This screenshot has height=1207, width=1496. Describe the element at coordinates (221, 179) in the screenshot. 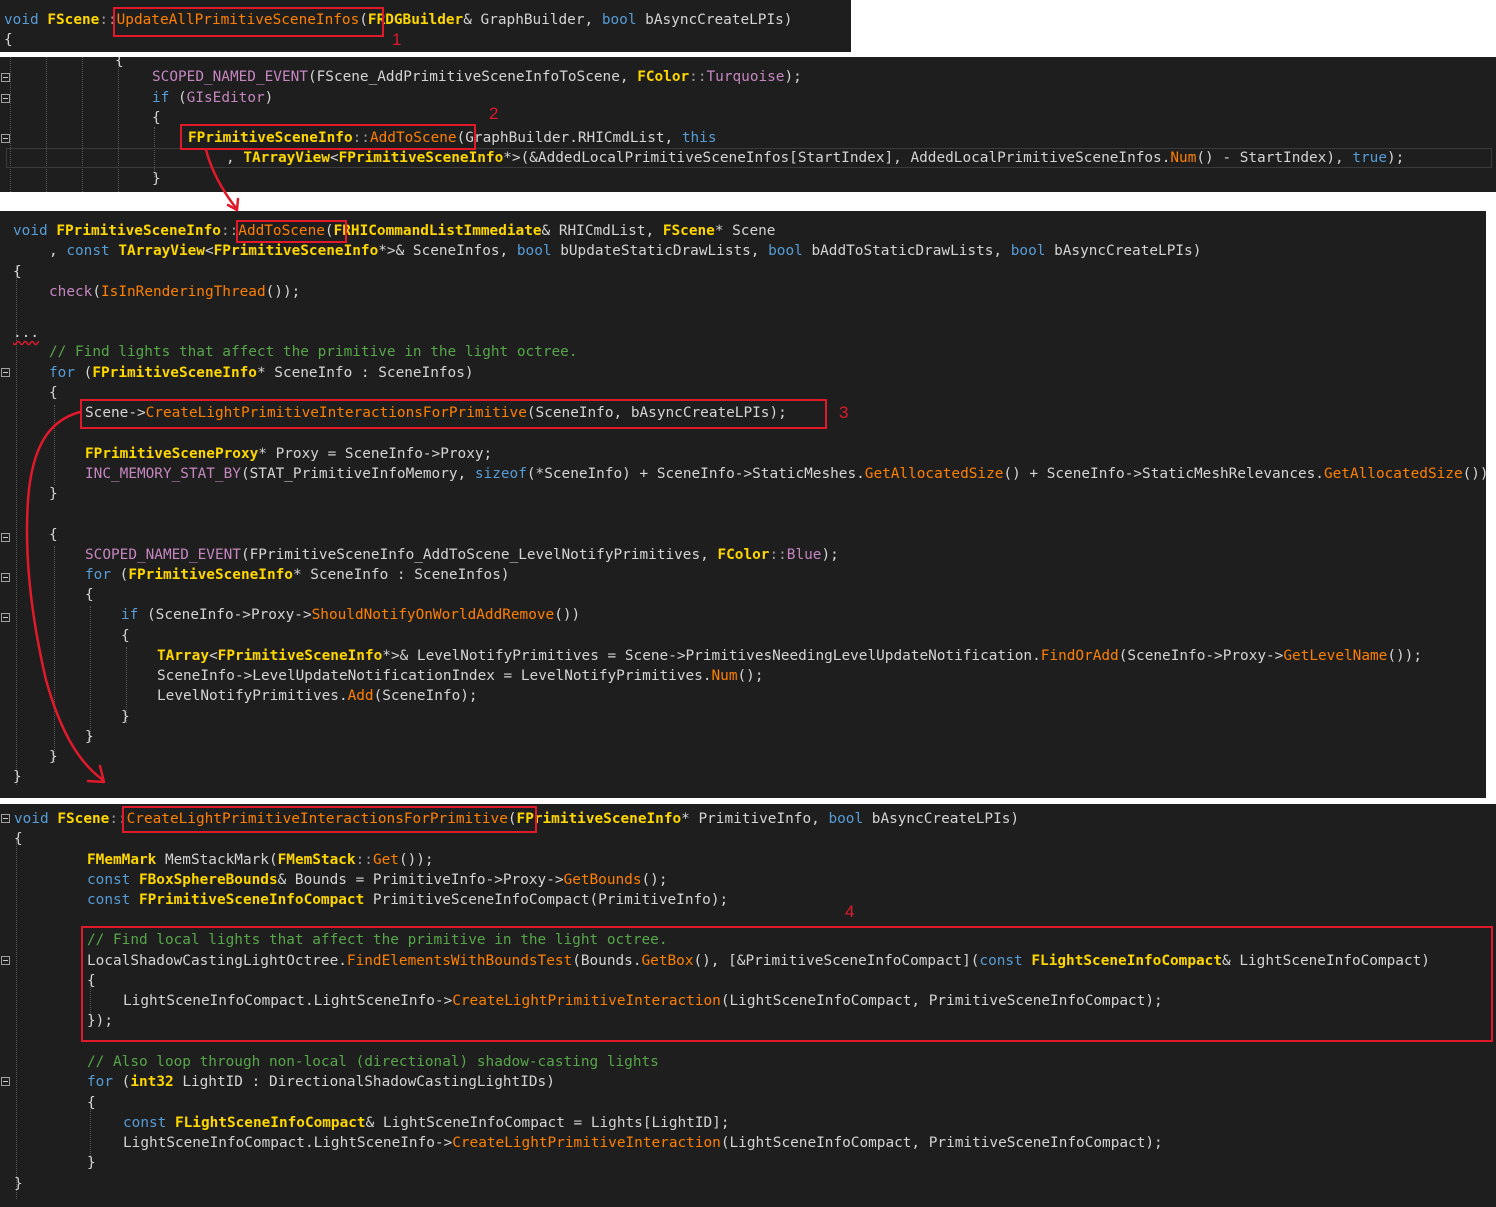

I see `arrow-2-to-add-to-scene` at that location.